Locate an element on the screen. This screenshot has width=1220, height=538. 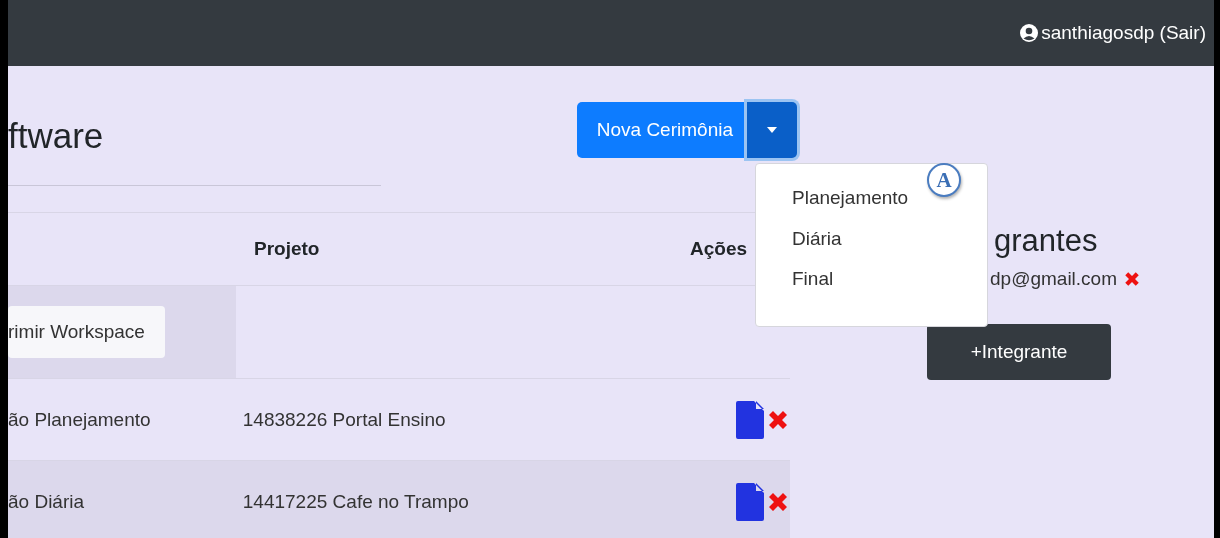
remove-icon is located at coordinates (1132, 279).